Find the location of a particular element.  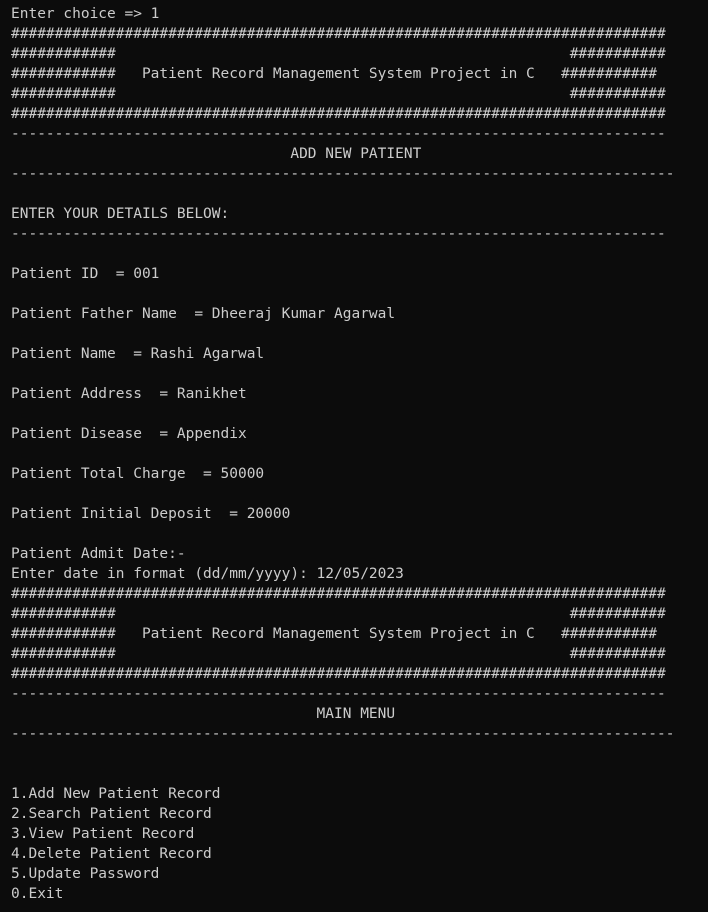

menu-item-search-patient-record: 2.Search Patient Record is located at coordinates (111, 814).